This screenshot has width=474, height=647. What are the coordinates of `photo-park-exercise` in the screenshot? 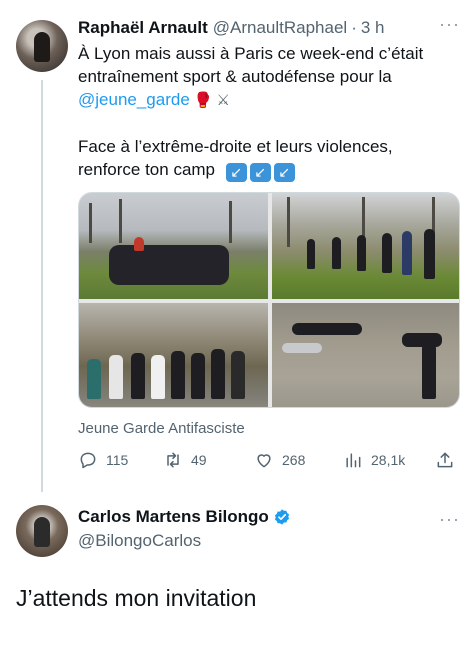 It's located at (365, 246).